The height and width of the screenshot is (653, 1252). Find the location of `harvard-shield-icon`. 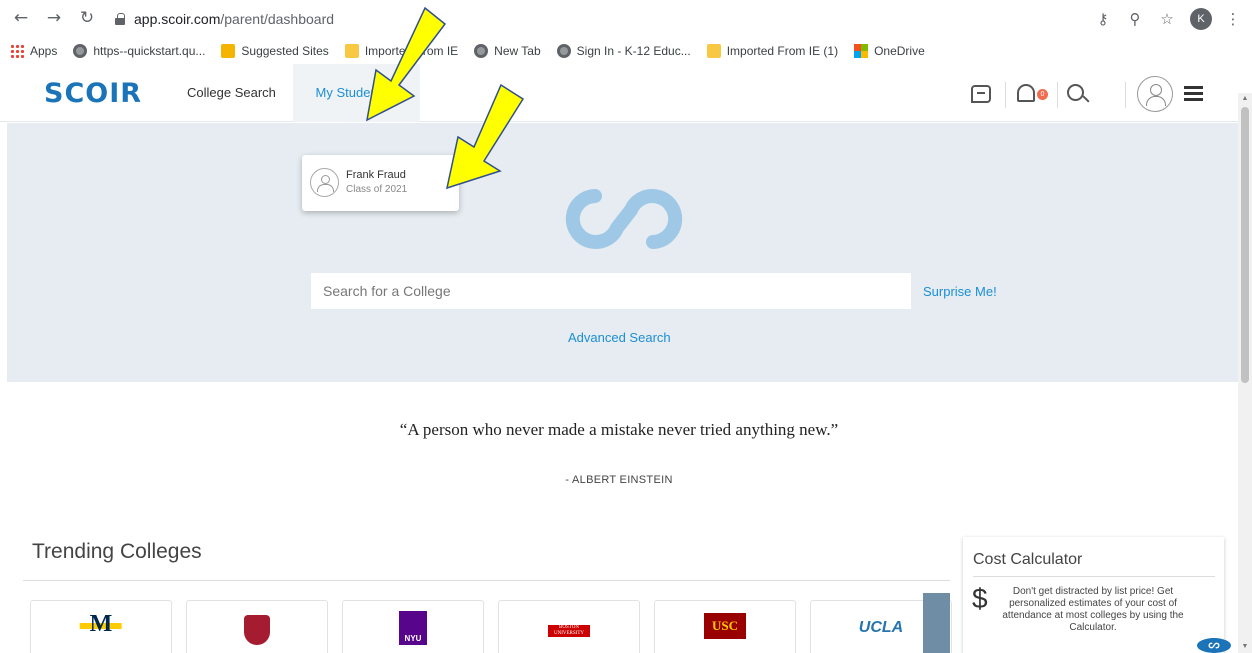

harvard-shield-icon is located at coordinates (257, 630).